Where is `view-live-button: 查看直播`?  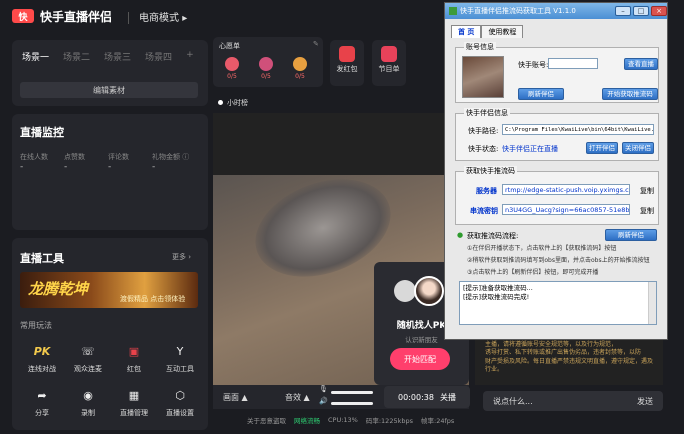 view-live-button: 查看直播 is located at coordinates (641, 64).